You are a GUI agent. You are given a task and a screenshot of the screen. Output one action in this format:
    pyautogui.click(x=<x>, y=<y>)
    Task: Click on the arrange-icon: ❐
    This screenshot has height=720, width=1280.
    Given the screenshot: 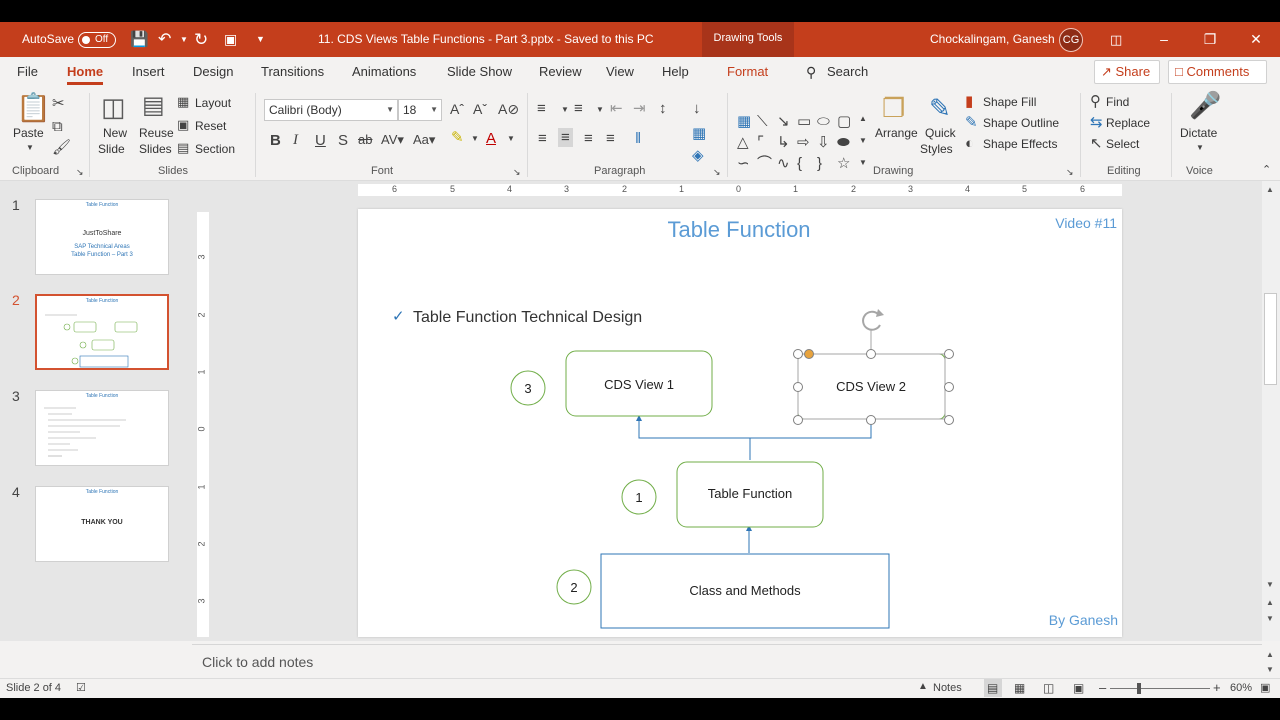 What is the action you would take?
    pyautogui.click(x=893, y=108)
    